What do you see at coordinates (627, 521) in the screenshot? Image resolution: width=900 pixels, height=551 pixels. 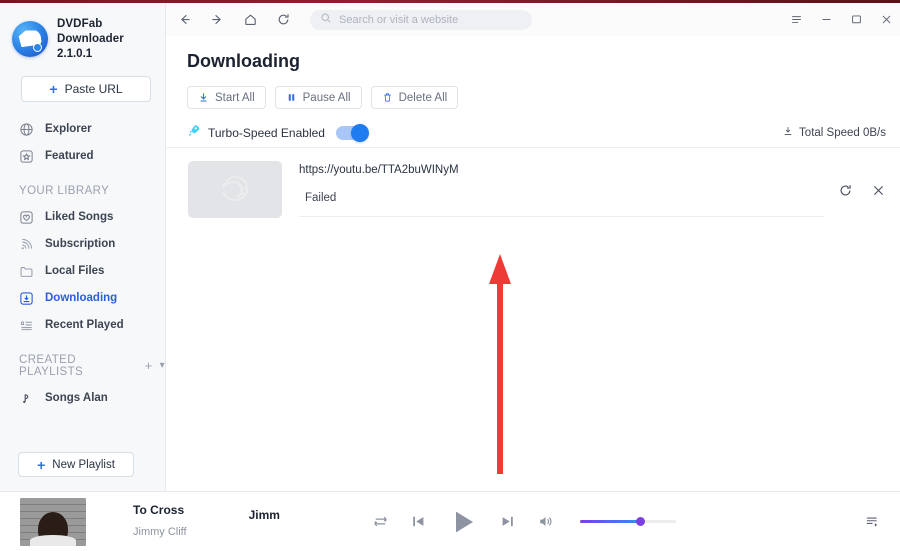 I see `volume-slider` at bounding box center [627, 521].